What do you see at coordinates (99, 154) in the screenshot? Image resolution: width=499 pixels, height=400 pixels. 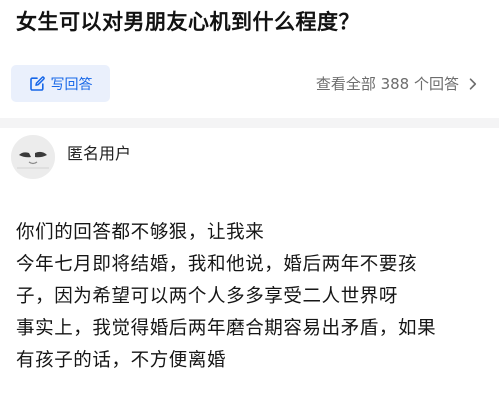 I see `author-name: 匿名用户` at bounding box center [99, 154].